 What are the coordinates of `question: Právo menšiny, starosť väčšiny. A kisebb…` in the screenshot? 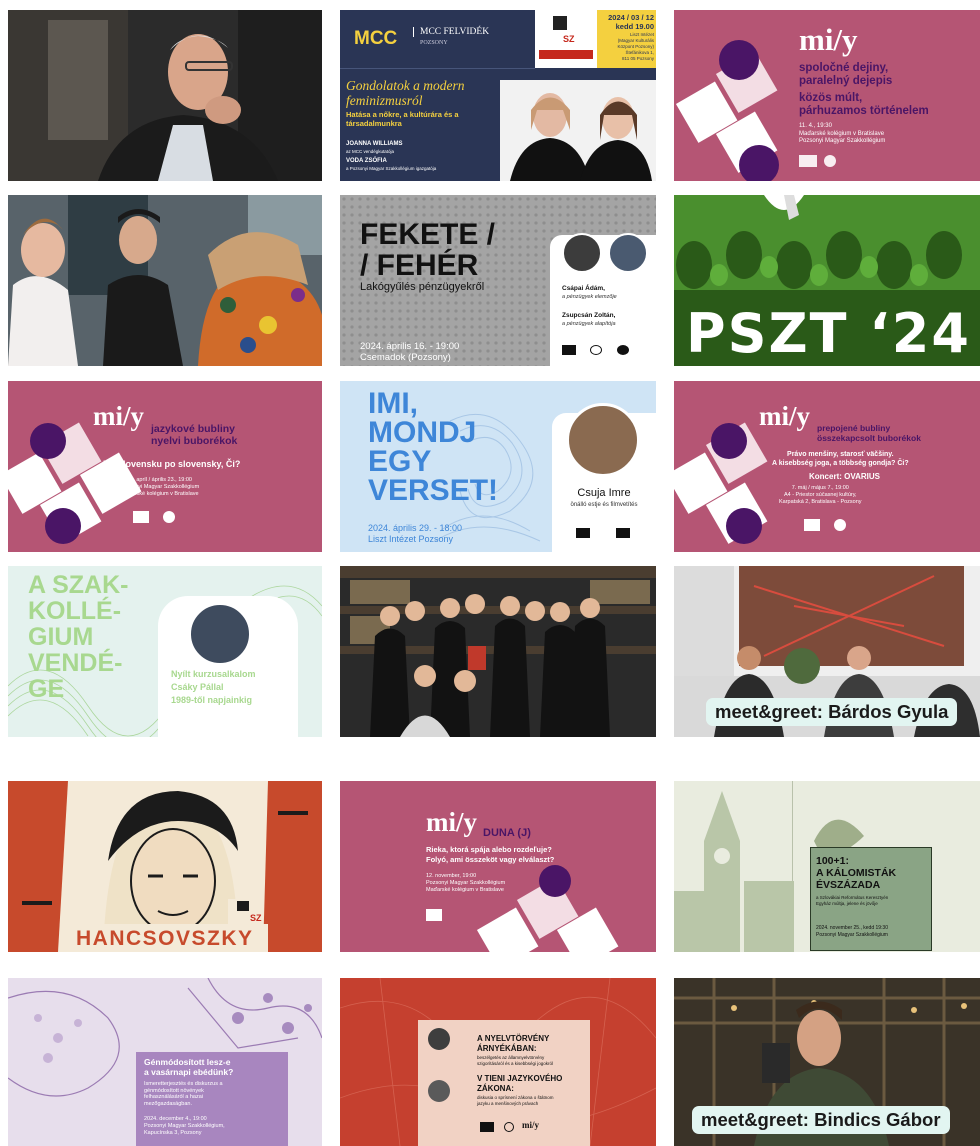 It's located at (840, 459).